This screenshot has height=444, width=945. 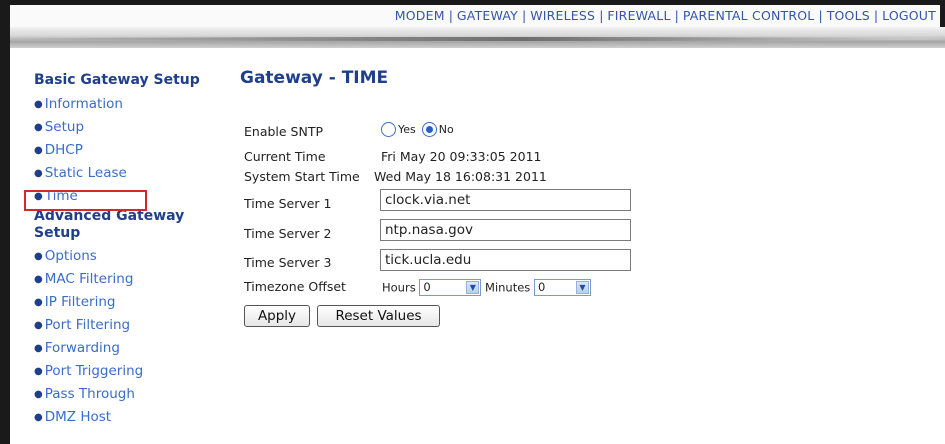 I want to click on heading-line: Setup, so click(x=57, y=233).